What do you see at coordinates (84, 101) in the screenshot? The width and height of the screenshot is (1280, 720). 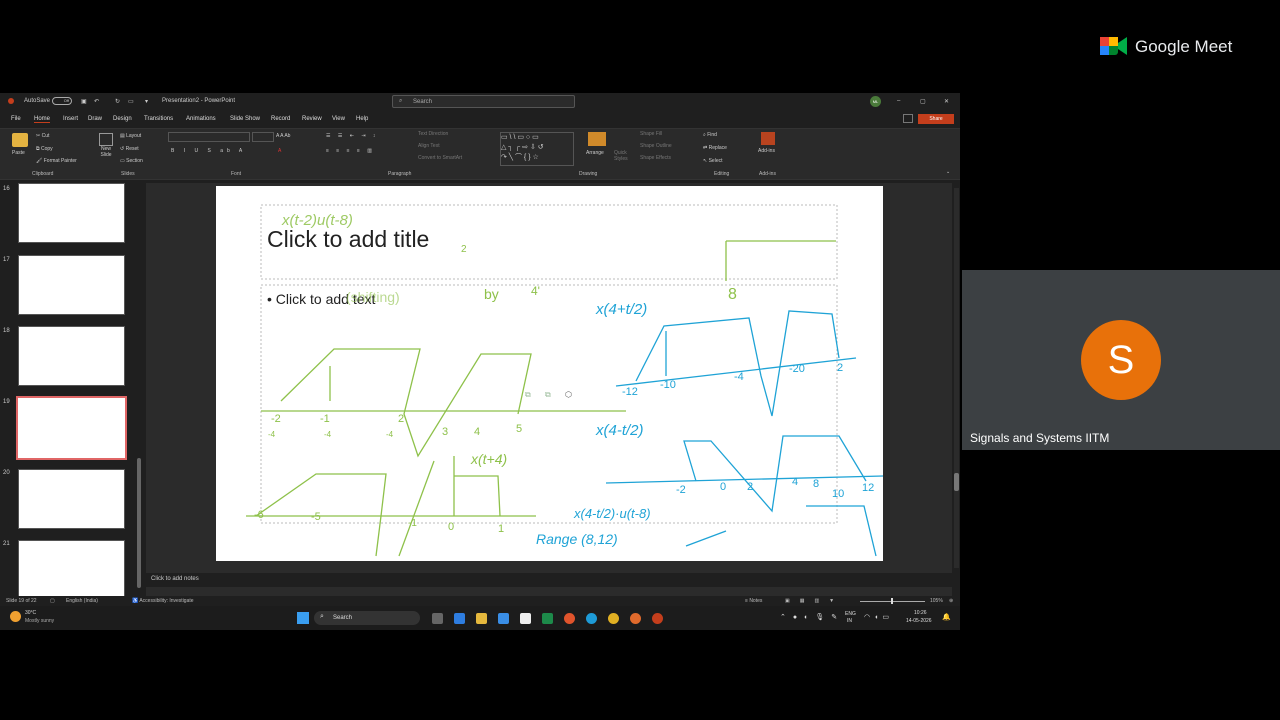 I see `save-icon: ▣` at bounding box center [84, 101].